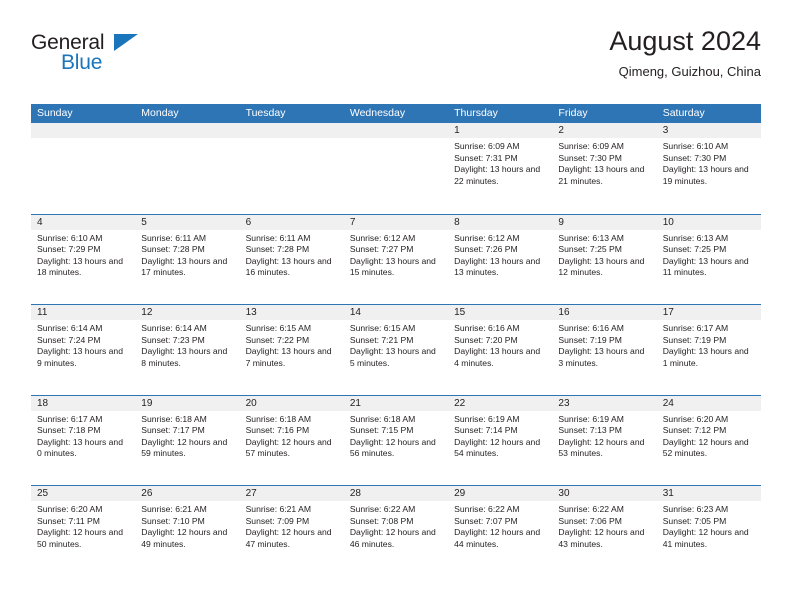 Image resolution: width=792 pixels, height=612 pixels. What do you see at coordinates (174, 418) in the screenshot?
I see `sunrise-text: Sunrise: 6:18 AM` at bounding box center [174, 418].